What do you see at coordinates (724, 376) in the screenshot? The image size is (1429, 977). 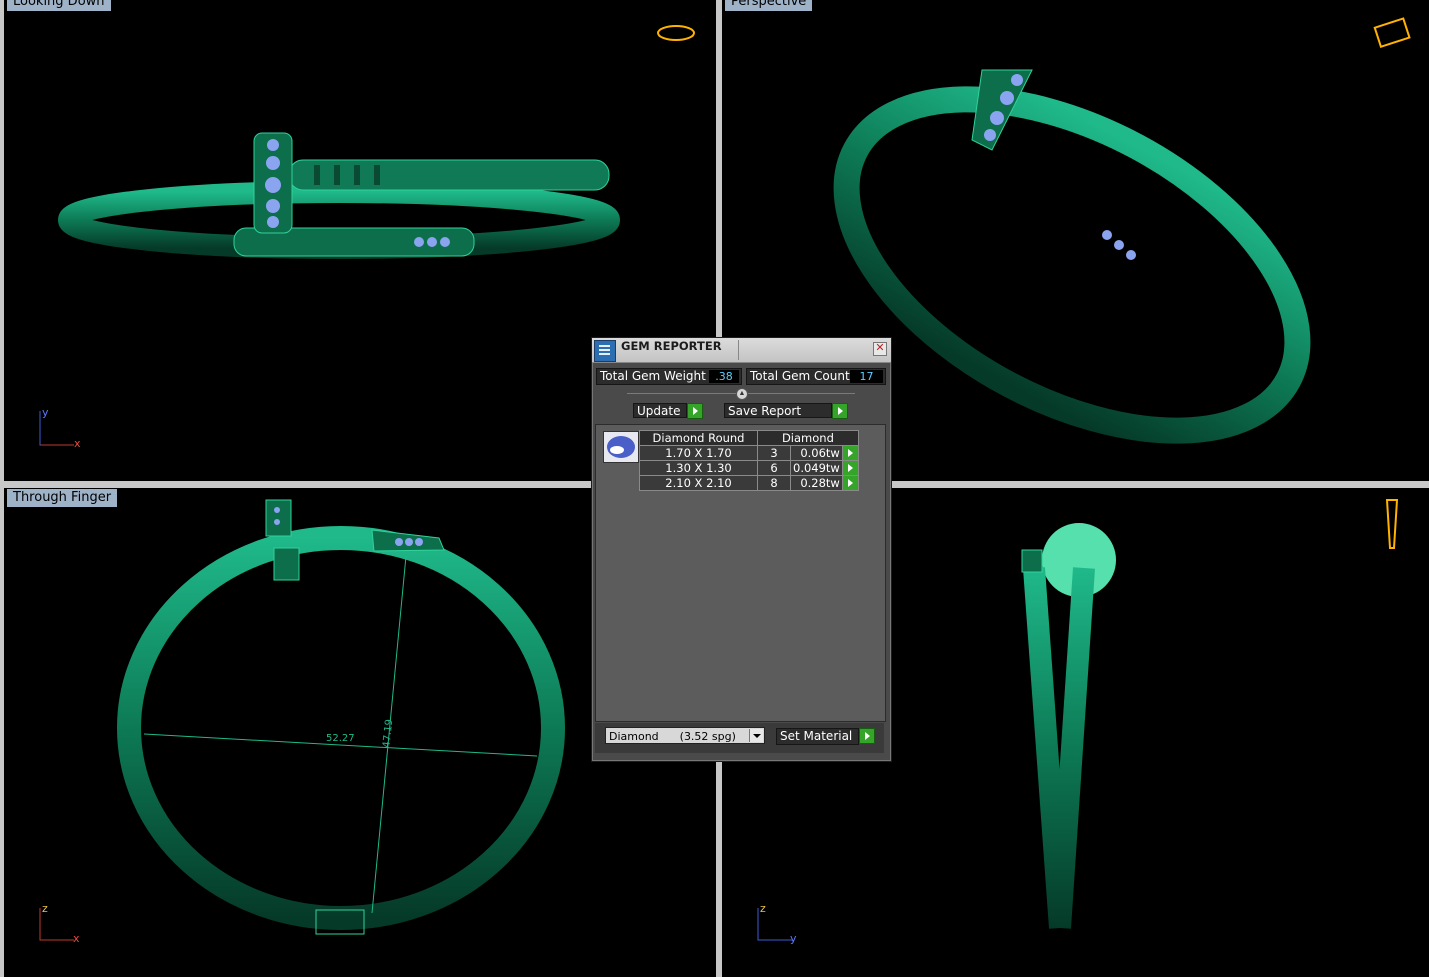 I see `total-gem-weight-value: .38` at bounding box center [724, 376].